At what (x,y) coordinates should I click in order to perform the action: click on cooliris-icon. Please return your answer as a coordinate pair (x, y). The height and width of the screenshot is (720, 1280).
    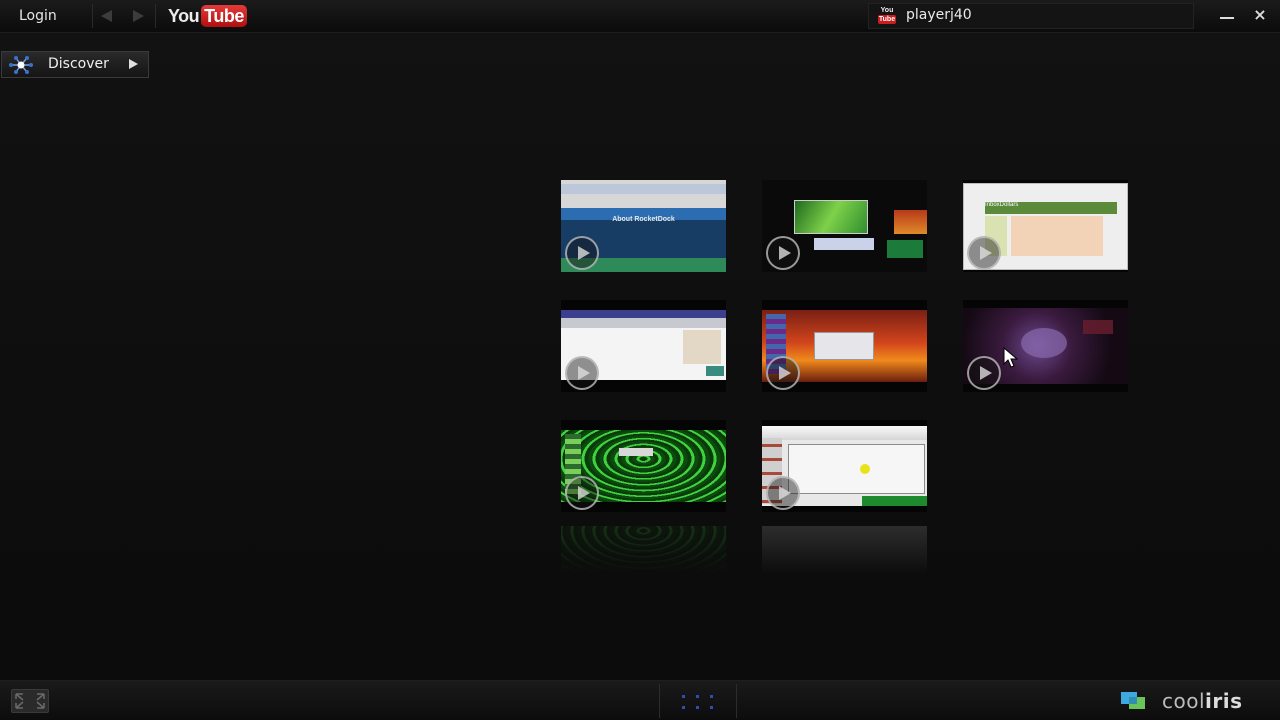
    Looking at the image, I should click on (1133, 700).